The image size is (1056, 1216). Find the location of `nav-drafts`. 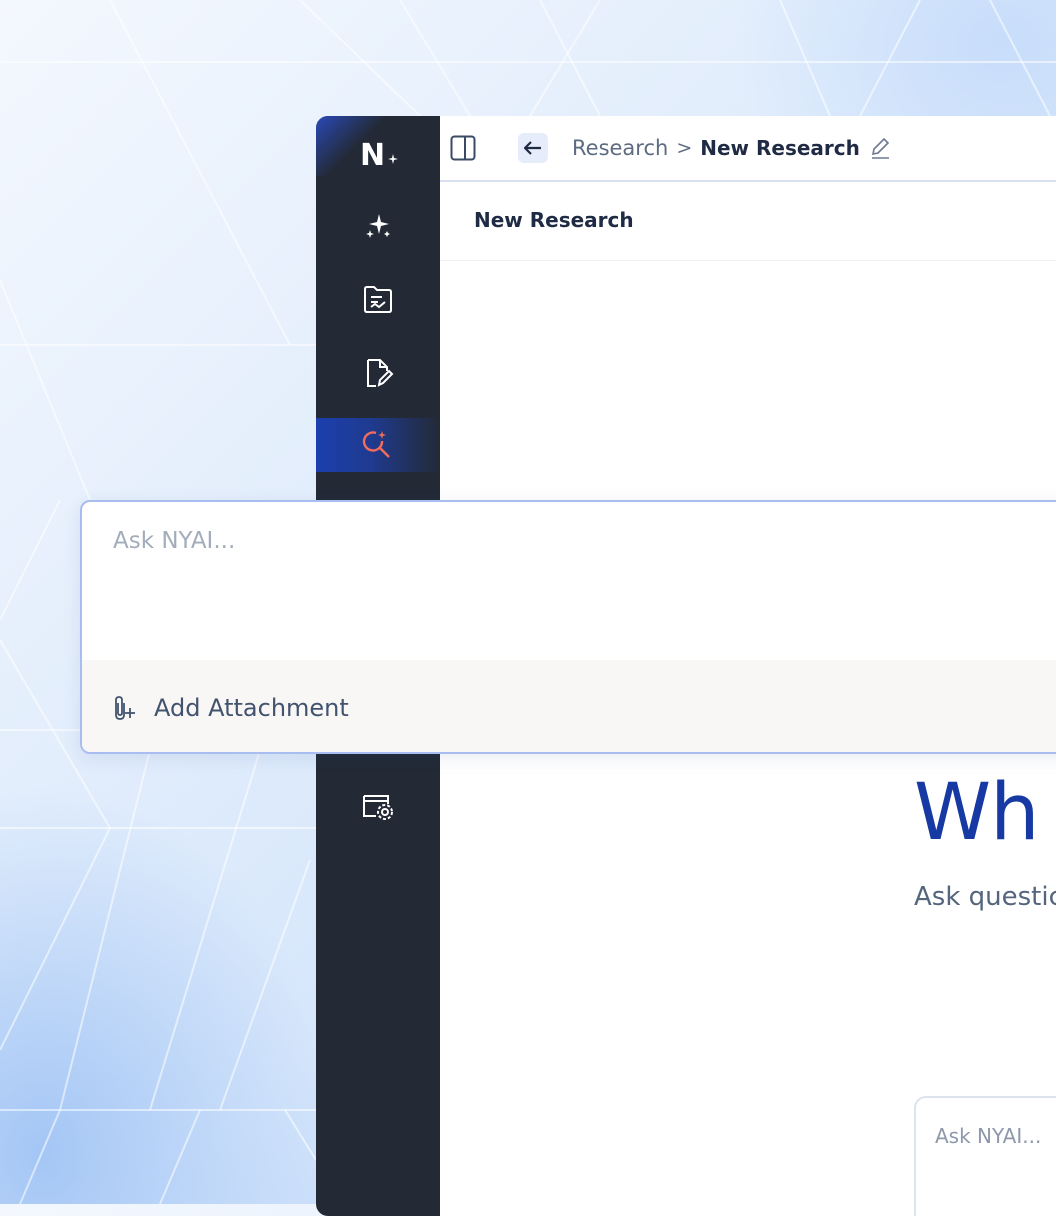

nav-drafts is located at coordinates (378, 373).